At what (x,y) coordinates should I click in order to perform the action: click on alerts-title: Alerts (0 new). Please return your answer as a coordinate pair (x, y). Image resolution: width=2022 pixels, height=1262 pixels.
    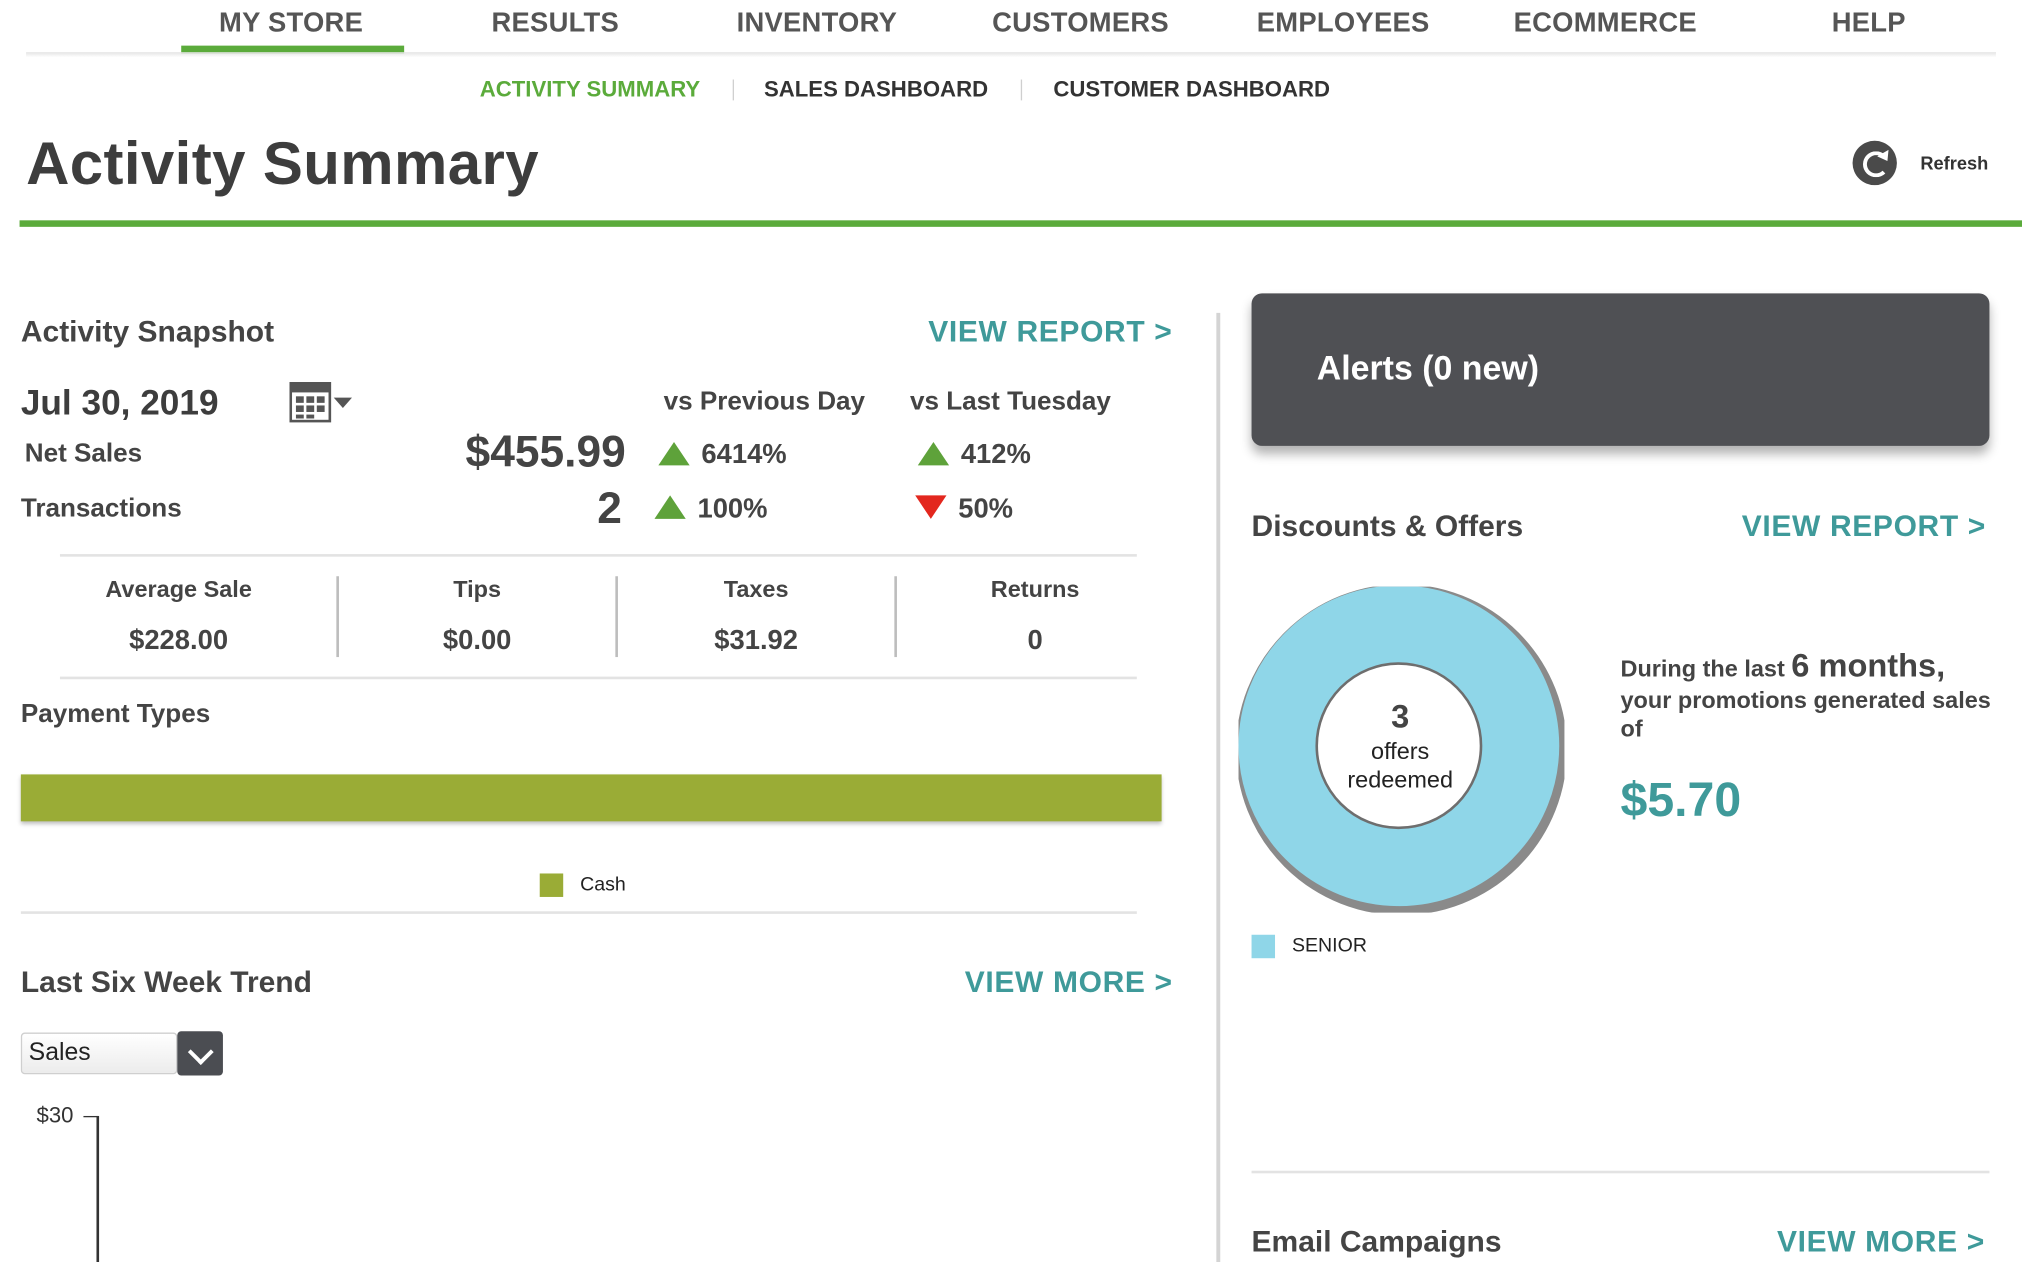
    Looking at the image, I should click on (1428, 368).